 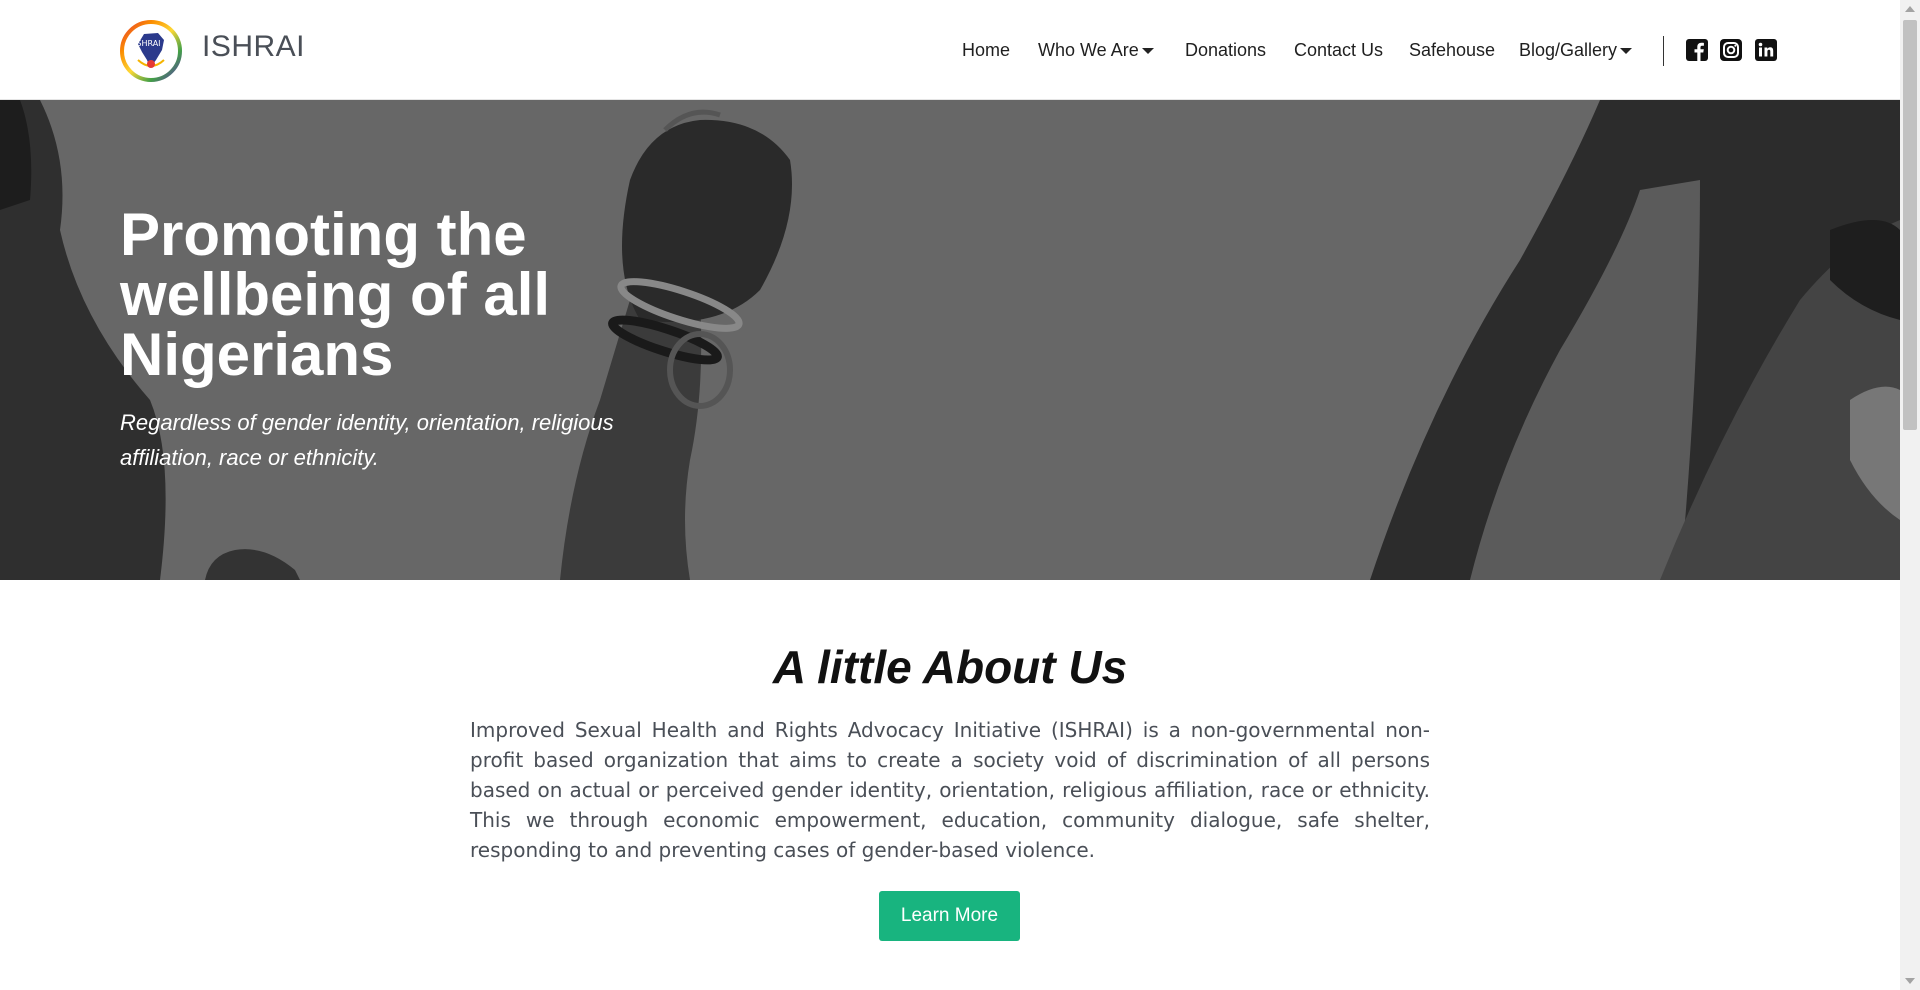 I want to click on hero-title: Promoting the wellbeing of all Nigerians, so click(x=335, y=294).